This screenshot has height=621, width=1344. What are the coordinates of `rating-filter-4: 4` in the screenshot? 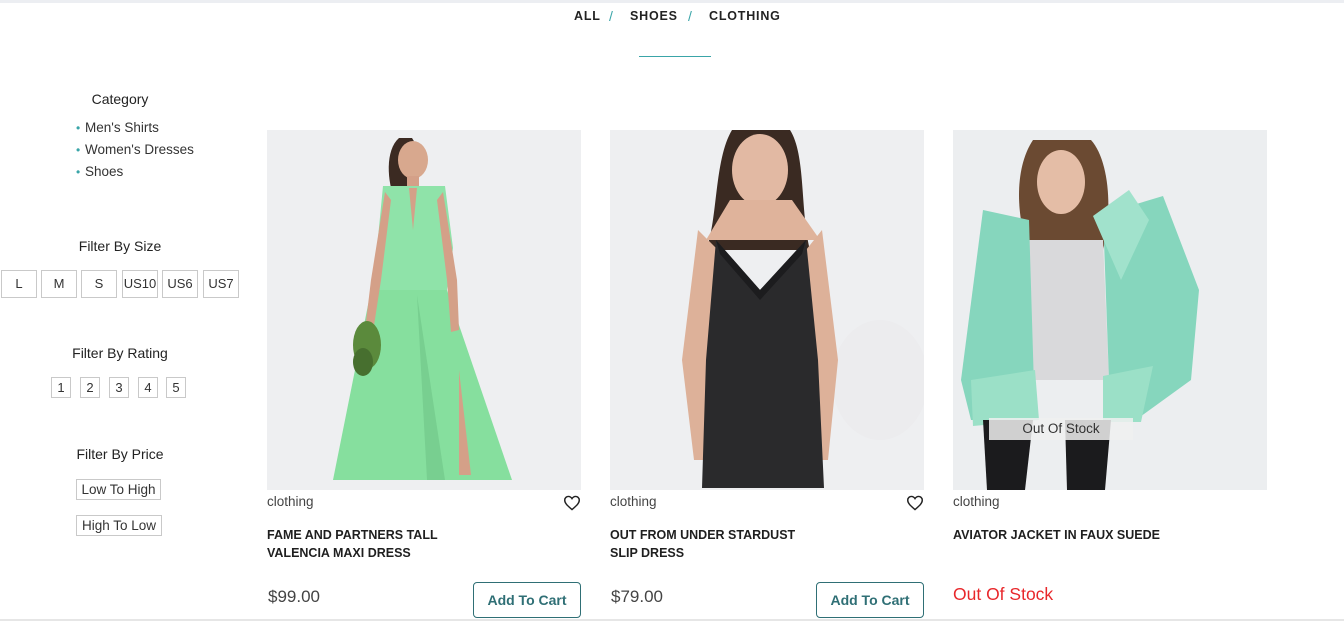 It's located at (148, 387).